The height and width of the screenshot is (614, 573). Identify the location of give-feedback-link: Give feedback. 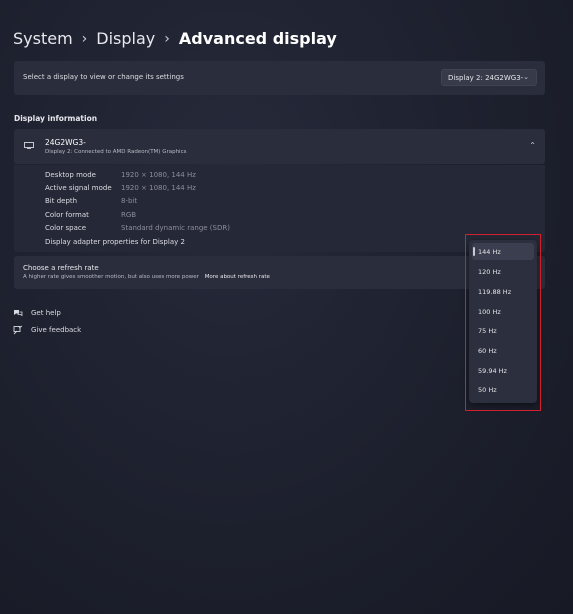
(47, 330).